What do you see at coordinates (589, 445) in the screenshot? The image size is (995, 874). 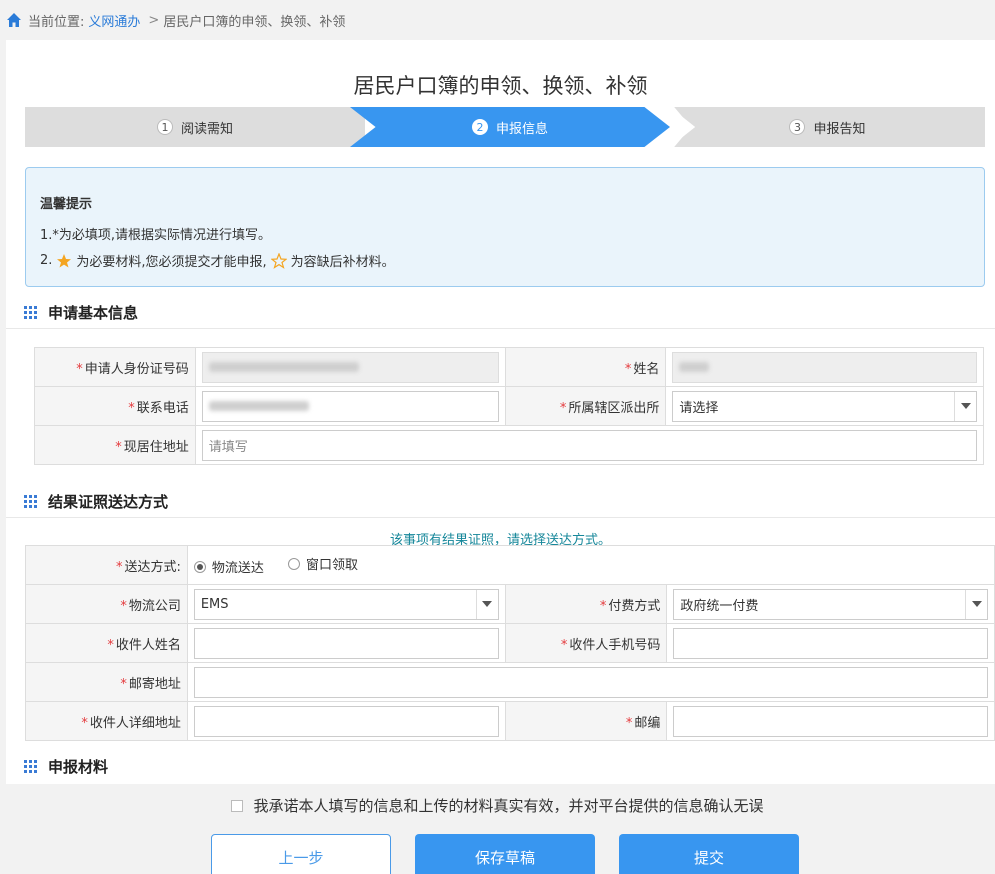 I see `address-input: 请填写` at bounding box center [589, 445].